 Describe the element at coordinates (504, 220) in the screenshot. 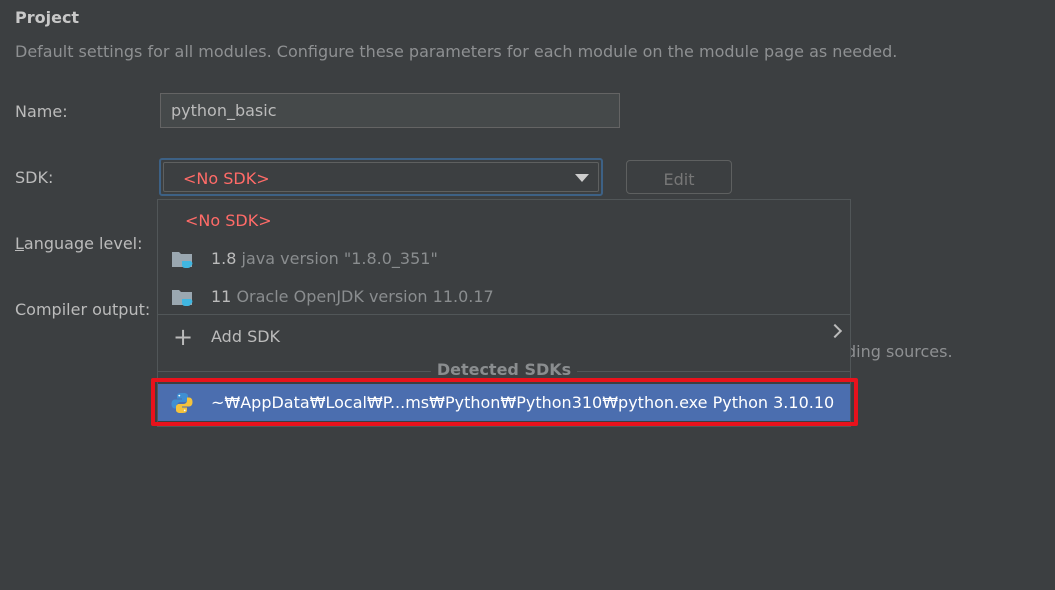

I see `popup-item-no-sdk: <No SDK>` at that location.